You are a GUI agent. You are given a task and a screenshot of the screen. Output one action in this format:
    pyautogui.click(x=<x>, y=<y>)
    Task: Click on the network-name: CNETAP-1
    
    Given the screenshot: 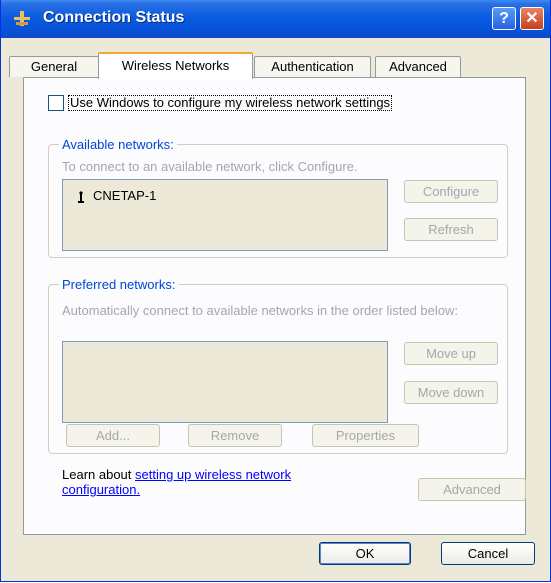 What is the action you would take?
    pyautogui.click(x=125, y=195)
    